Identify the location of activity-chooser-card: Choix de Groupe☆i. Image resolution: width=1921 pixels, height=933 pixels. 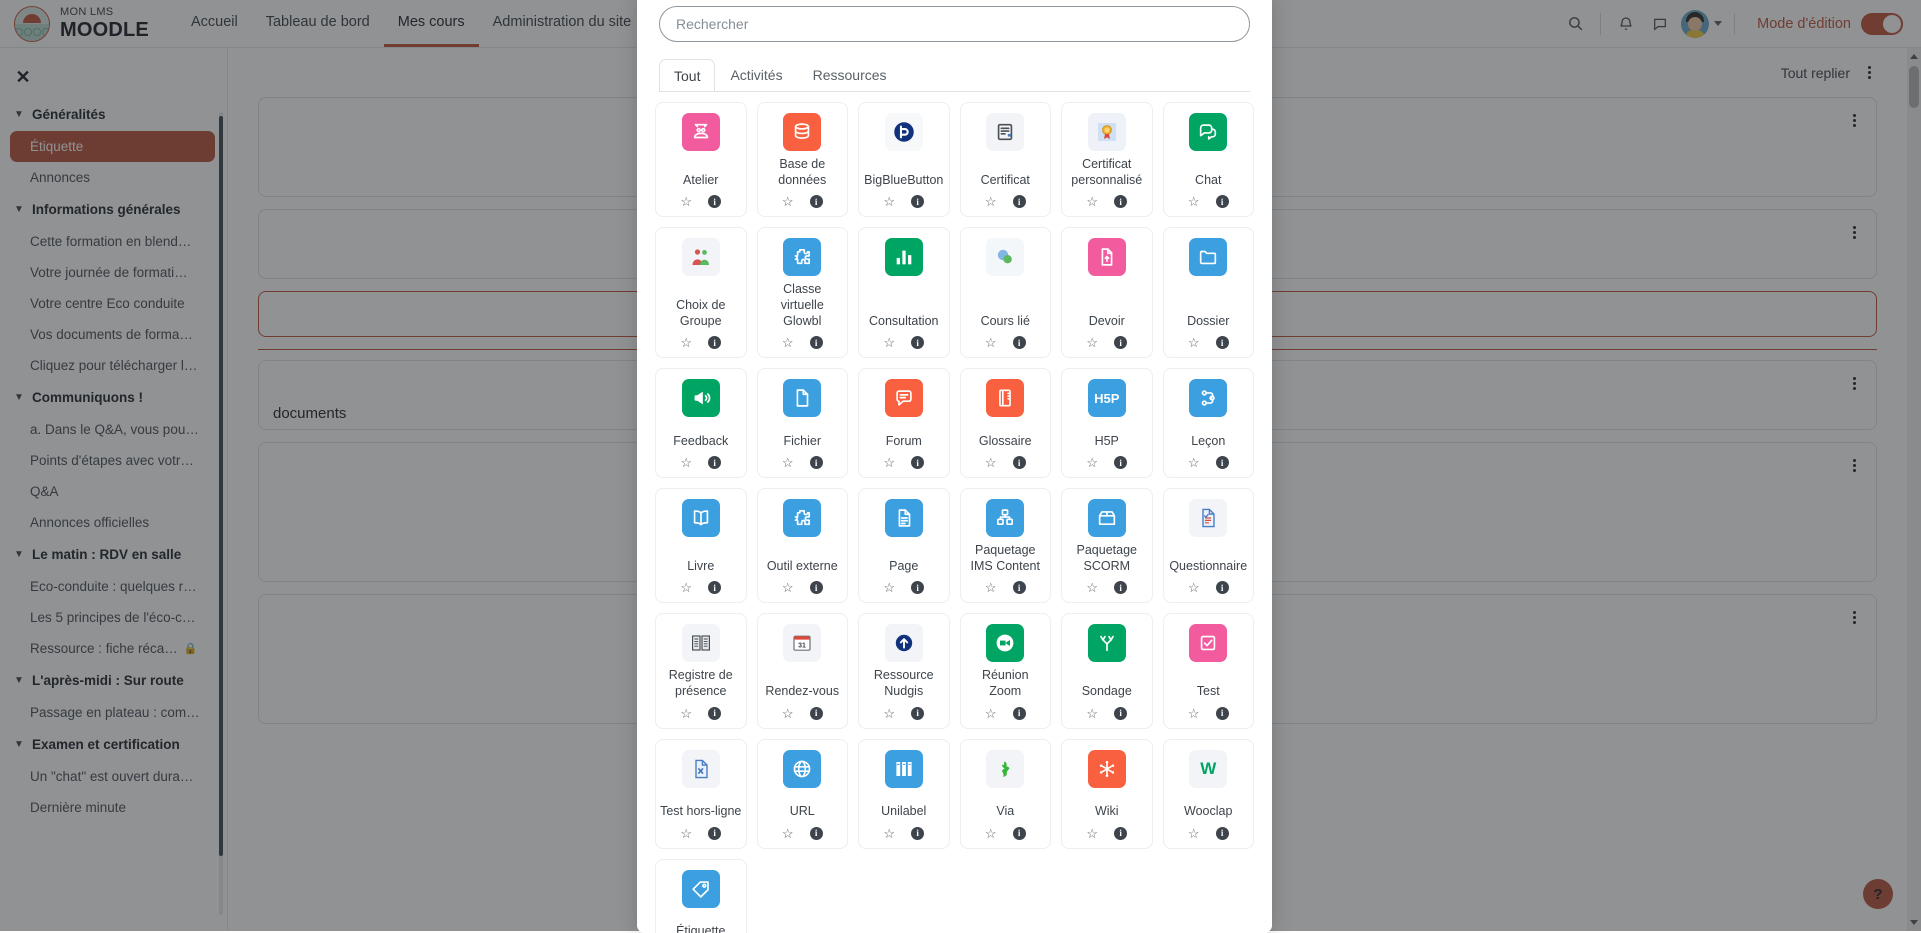
(701, 292).